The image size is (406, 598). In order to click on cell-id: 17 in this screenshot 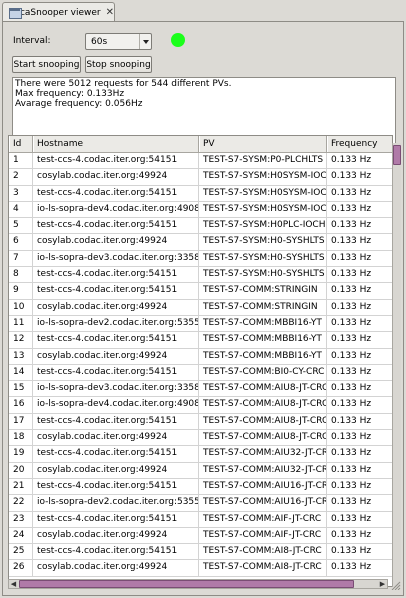, I will do `click(21, 421)`.